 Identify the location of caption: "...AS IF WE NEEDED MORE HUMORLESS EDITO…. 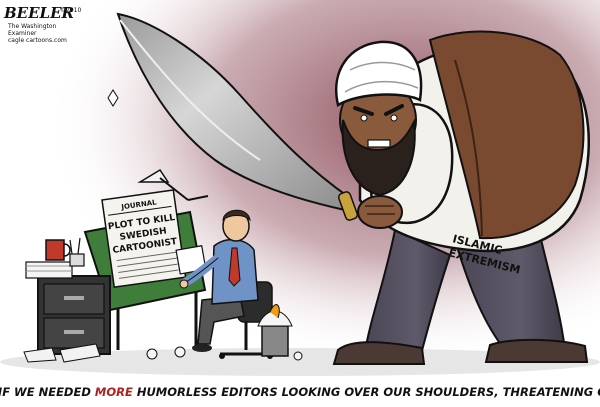
(300, 392).